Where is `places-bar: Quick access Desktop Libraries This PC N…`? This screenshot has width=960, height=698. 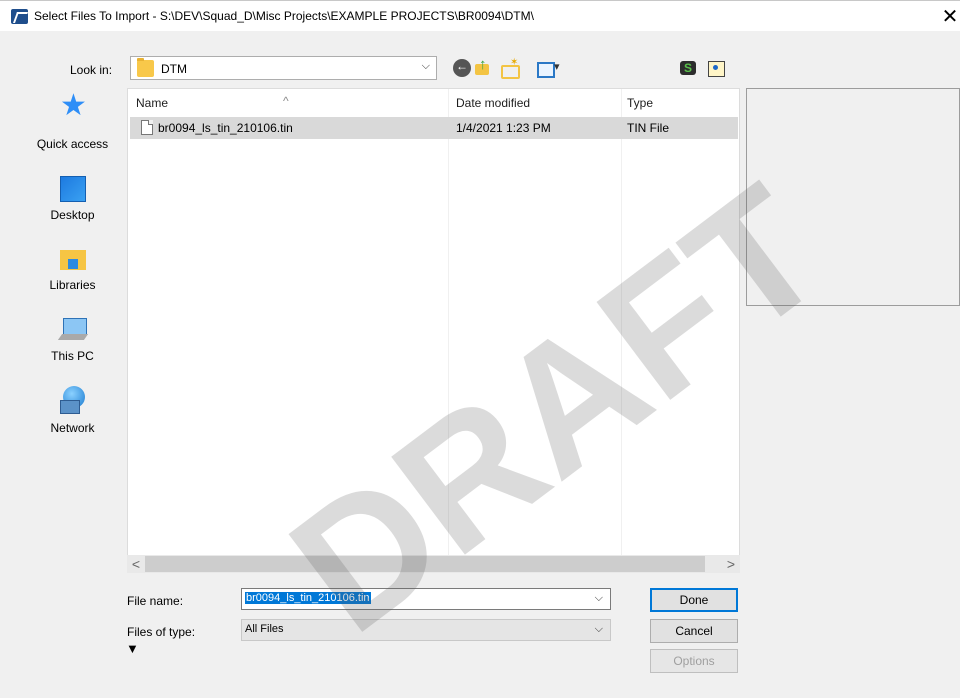
places-bar: Quick access Desktop Libraries This PC N… is located at coordinates (72, 266).